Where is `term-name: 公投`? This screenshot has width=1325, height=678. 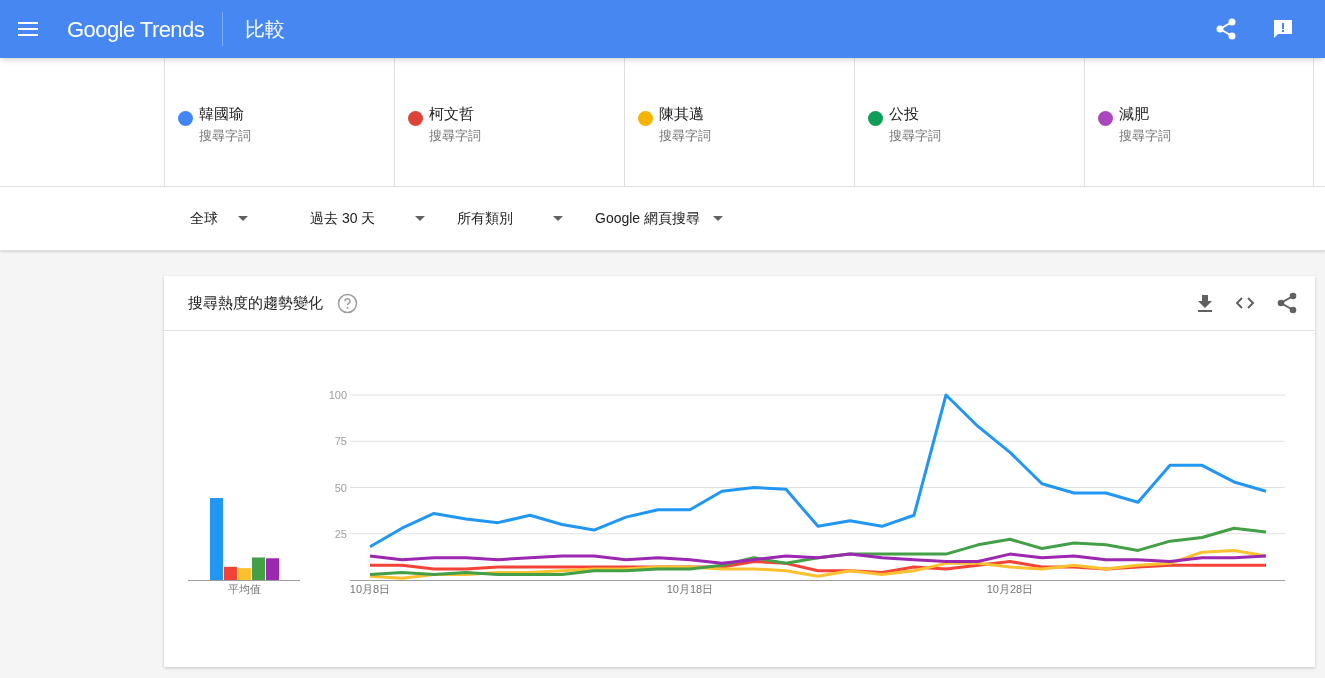
term-name: 公投 is located at coordinates (904, 114).